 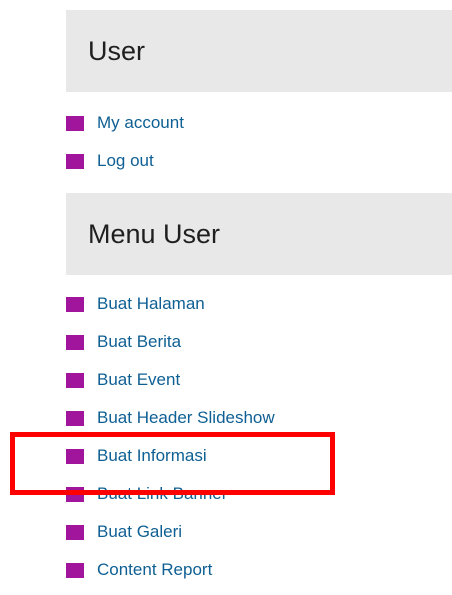 What do you see at coordinates (152, 456) in the screenshot?
I see `buat-informasi-link: Buat Informasi` at bounding box center [152, 456].